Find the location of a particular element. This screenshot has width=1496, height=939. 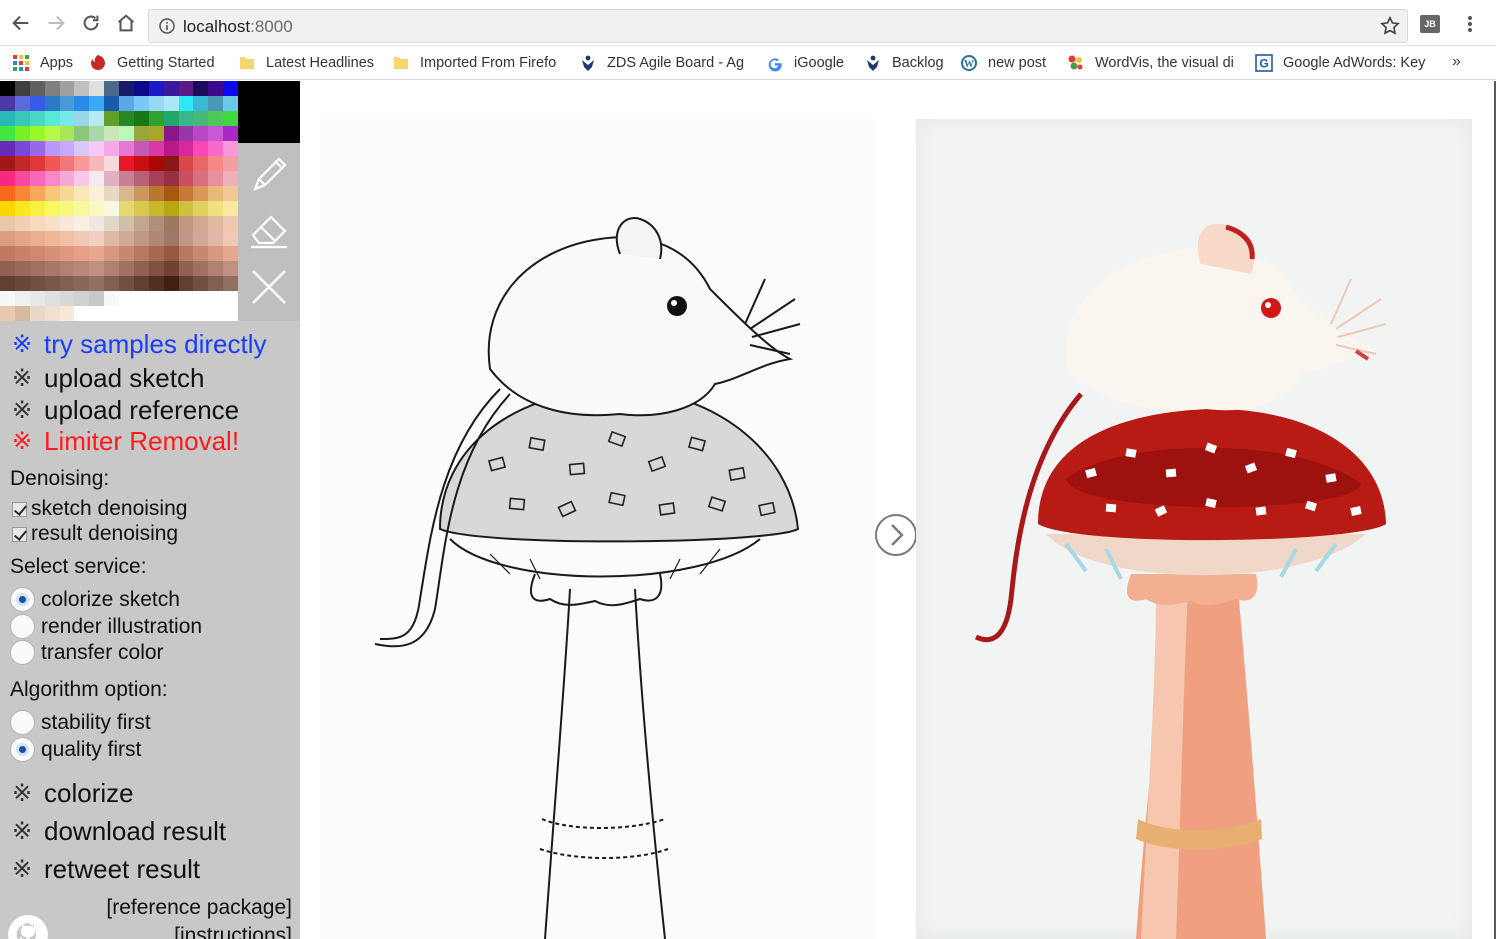

retweet-result-button: ※ retweet result is located at coordinates (105, 869).